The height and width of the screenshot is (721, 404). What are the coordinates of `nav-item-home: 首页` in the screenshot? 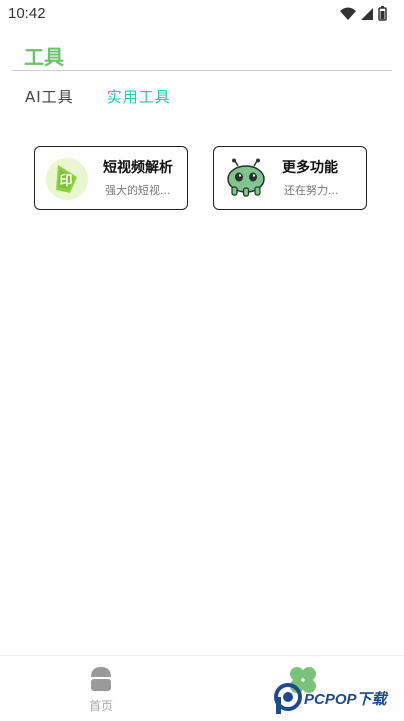 It's located at (101, 688).